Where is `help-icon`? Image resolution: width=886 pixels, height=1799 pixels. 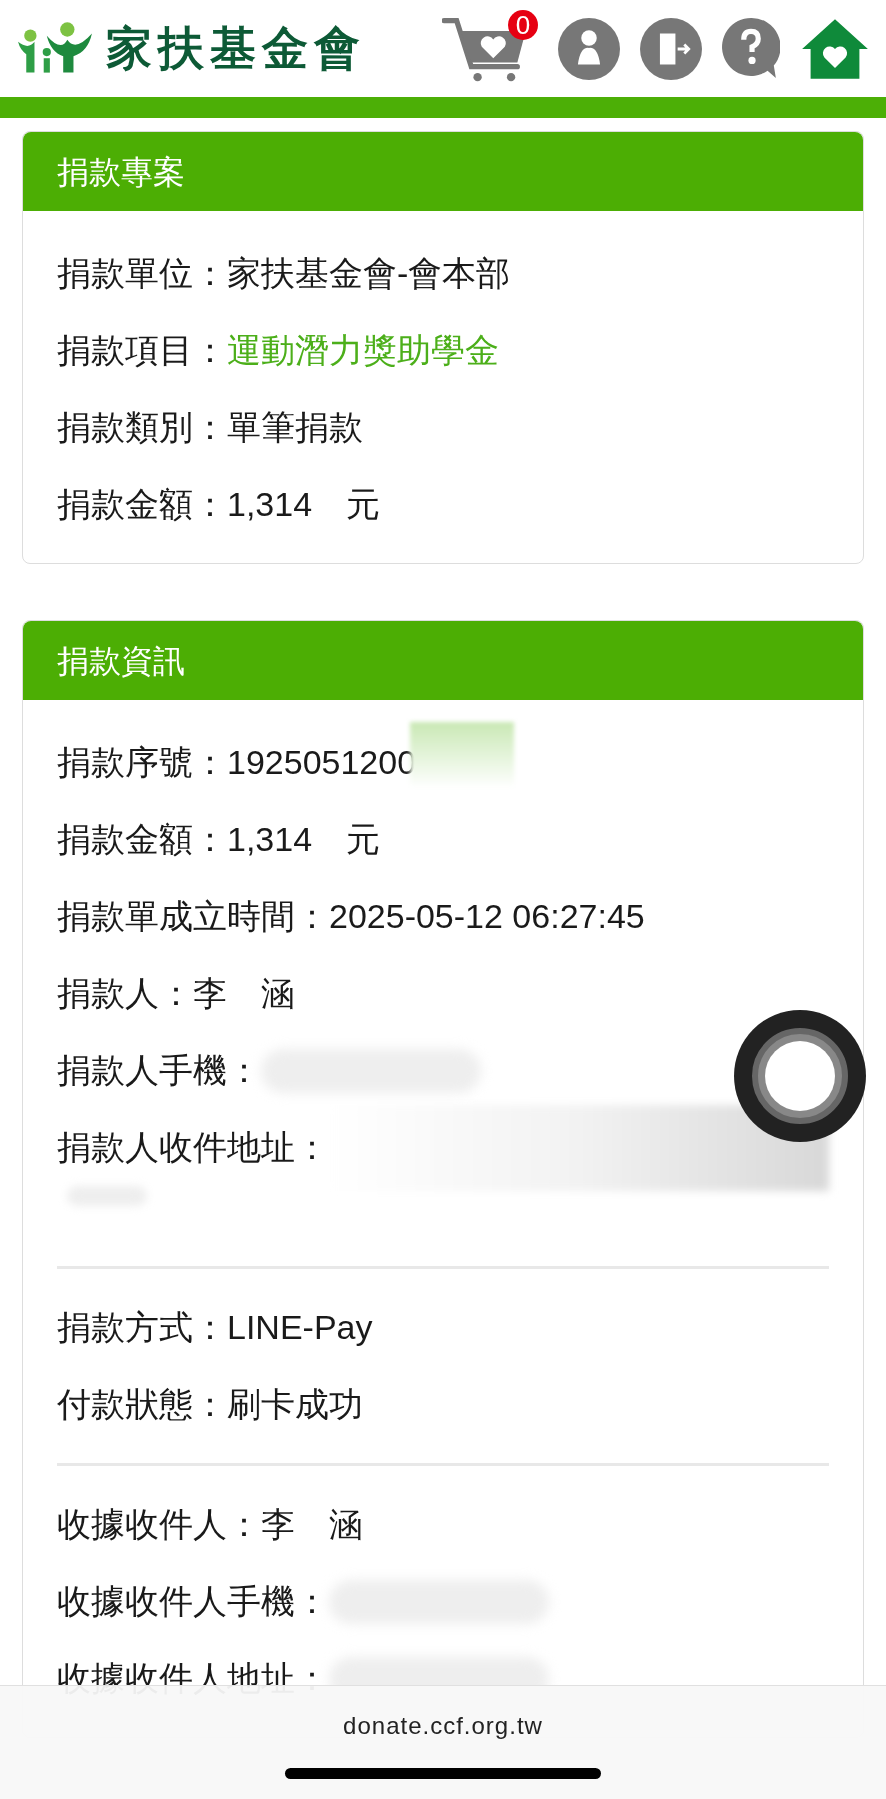
help-icon is located at coordinates (751, 48).